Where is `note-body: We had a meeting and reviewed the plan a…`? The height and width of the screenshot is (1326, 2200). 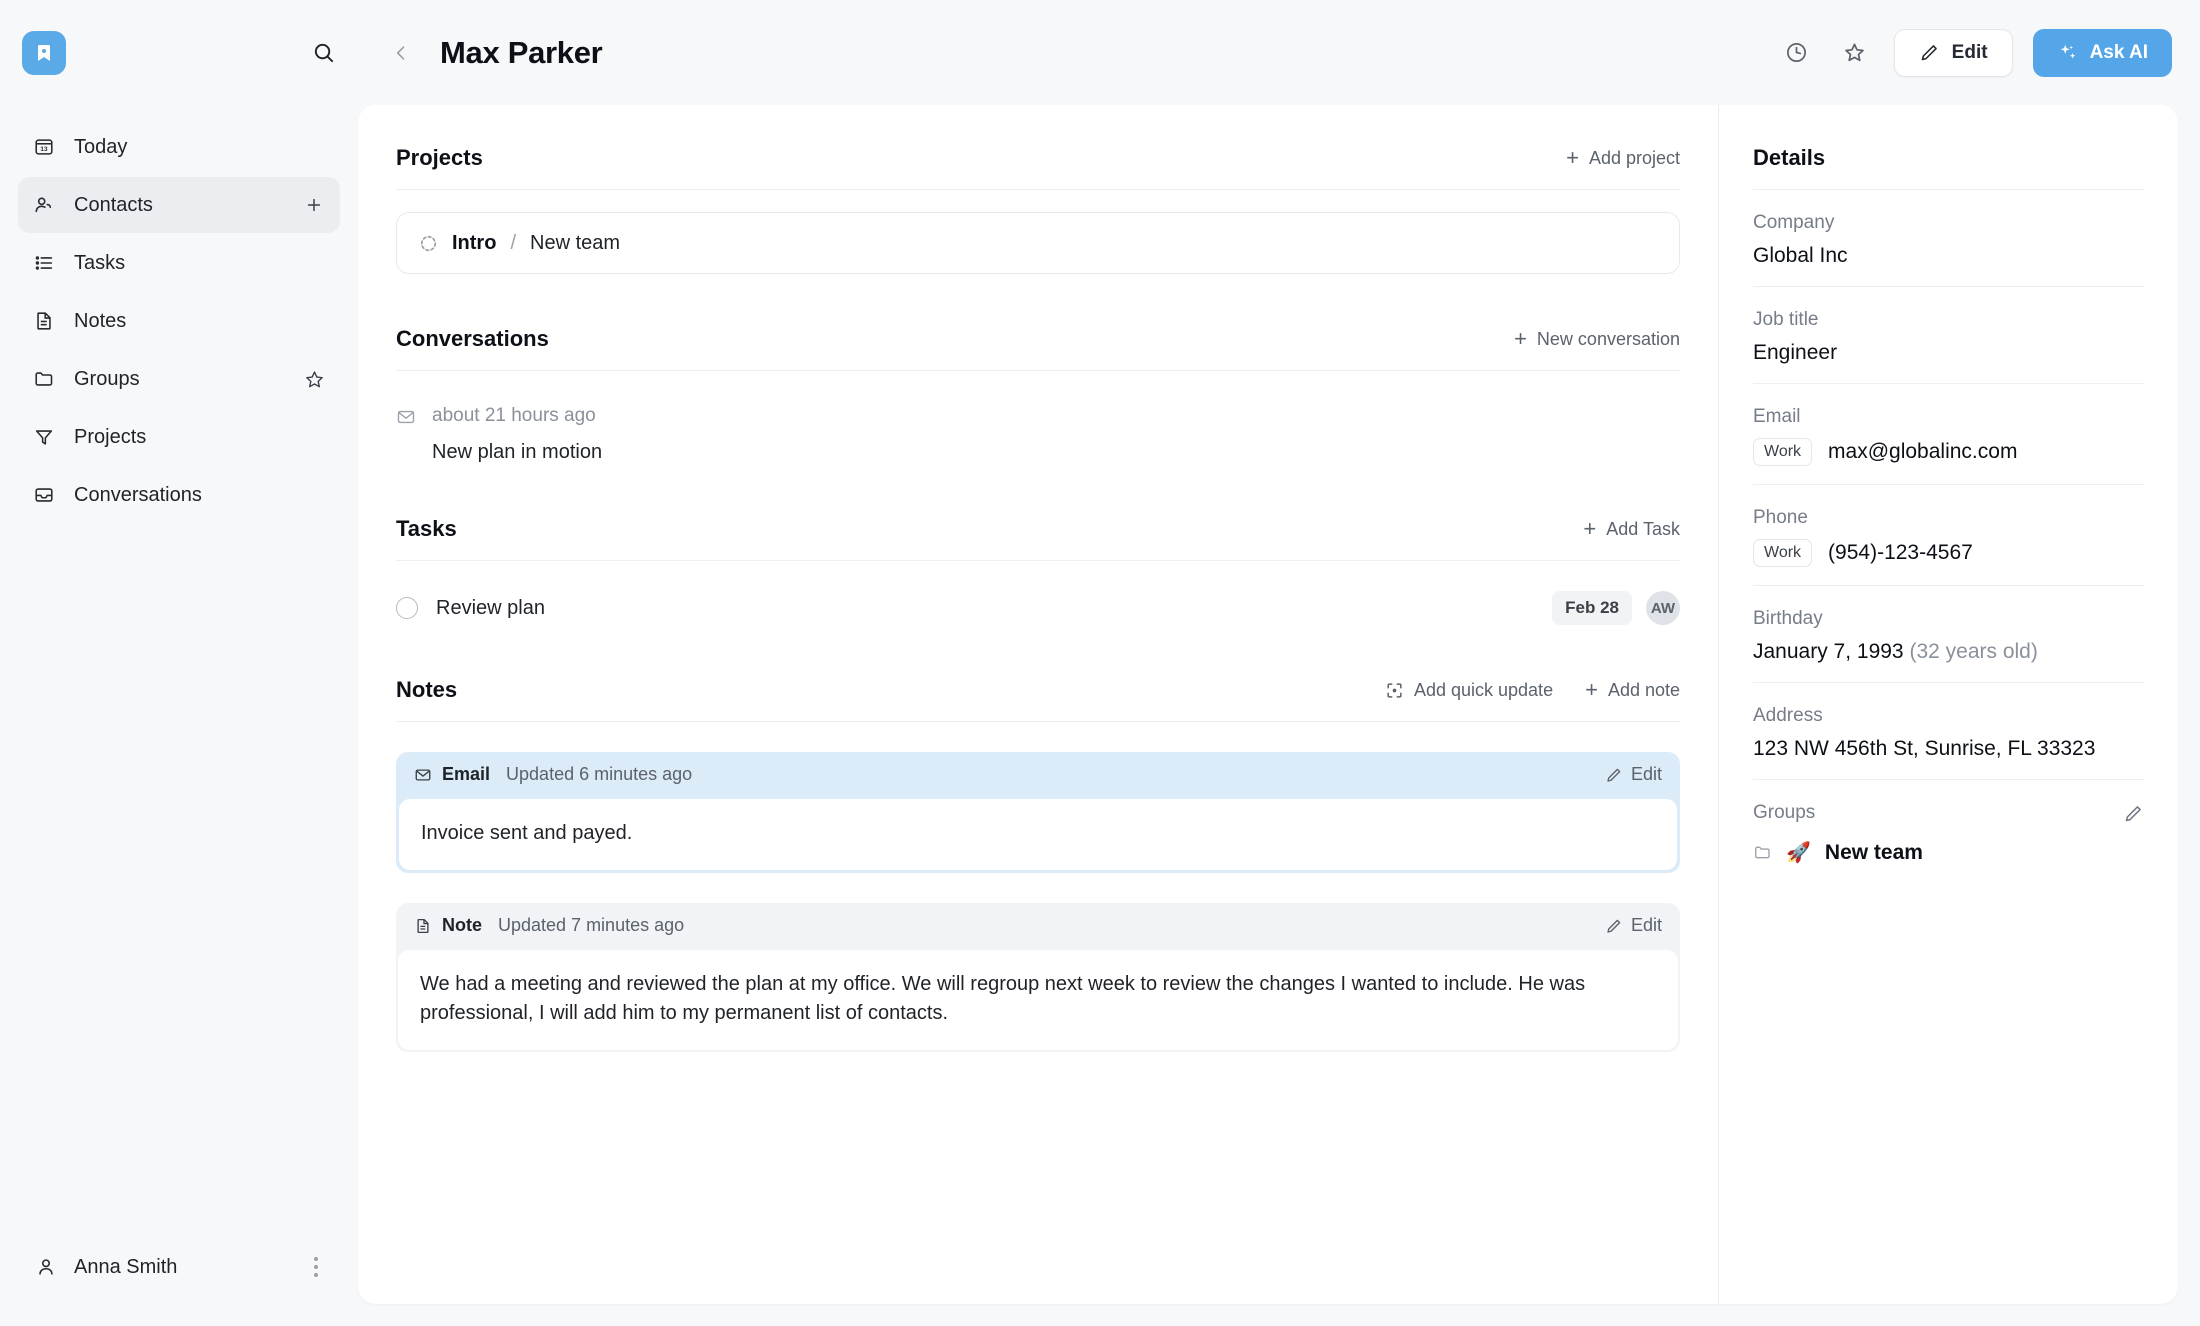 note-body: We had a meeting and reviewed the plan a… is located at coordinates (1038, 1000).